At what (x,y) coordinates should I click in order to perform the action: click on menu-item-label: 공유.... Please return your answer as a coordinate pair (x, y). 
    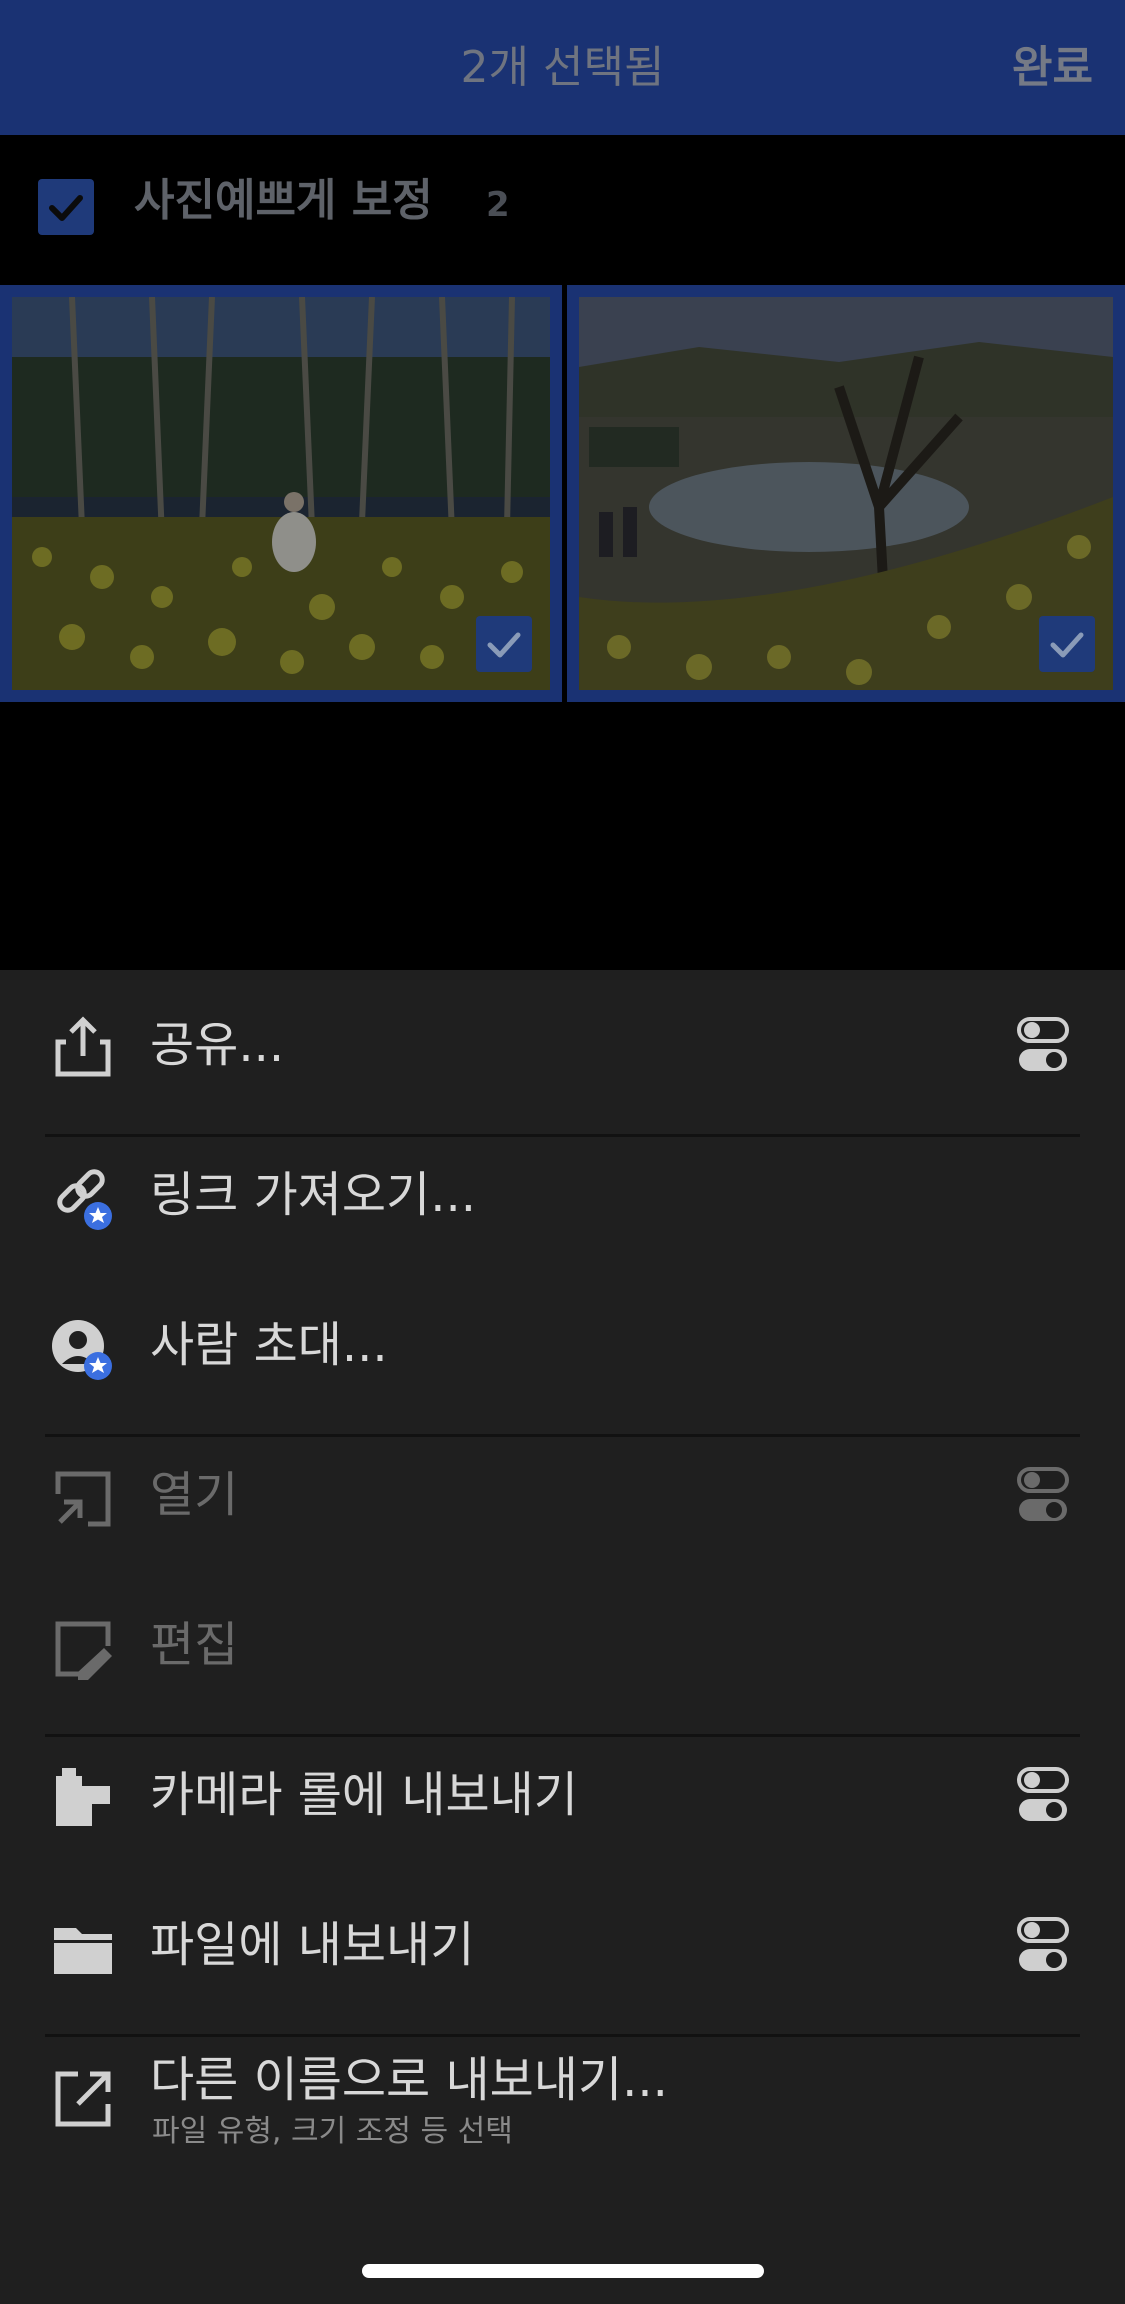
    Looking at the image, I should click on (217, 1045).